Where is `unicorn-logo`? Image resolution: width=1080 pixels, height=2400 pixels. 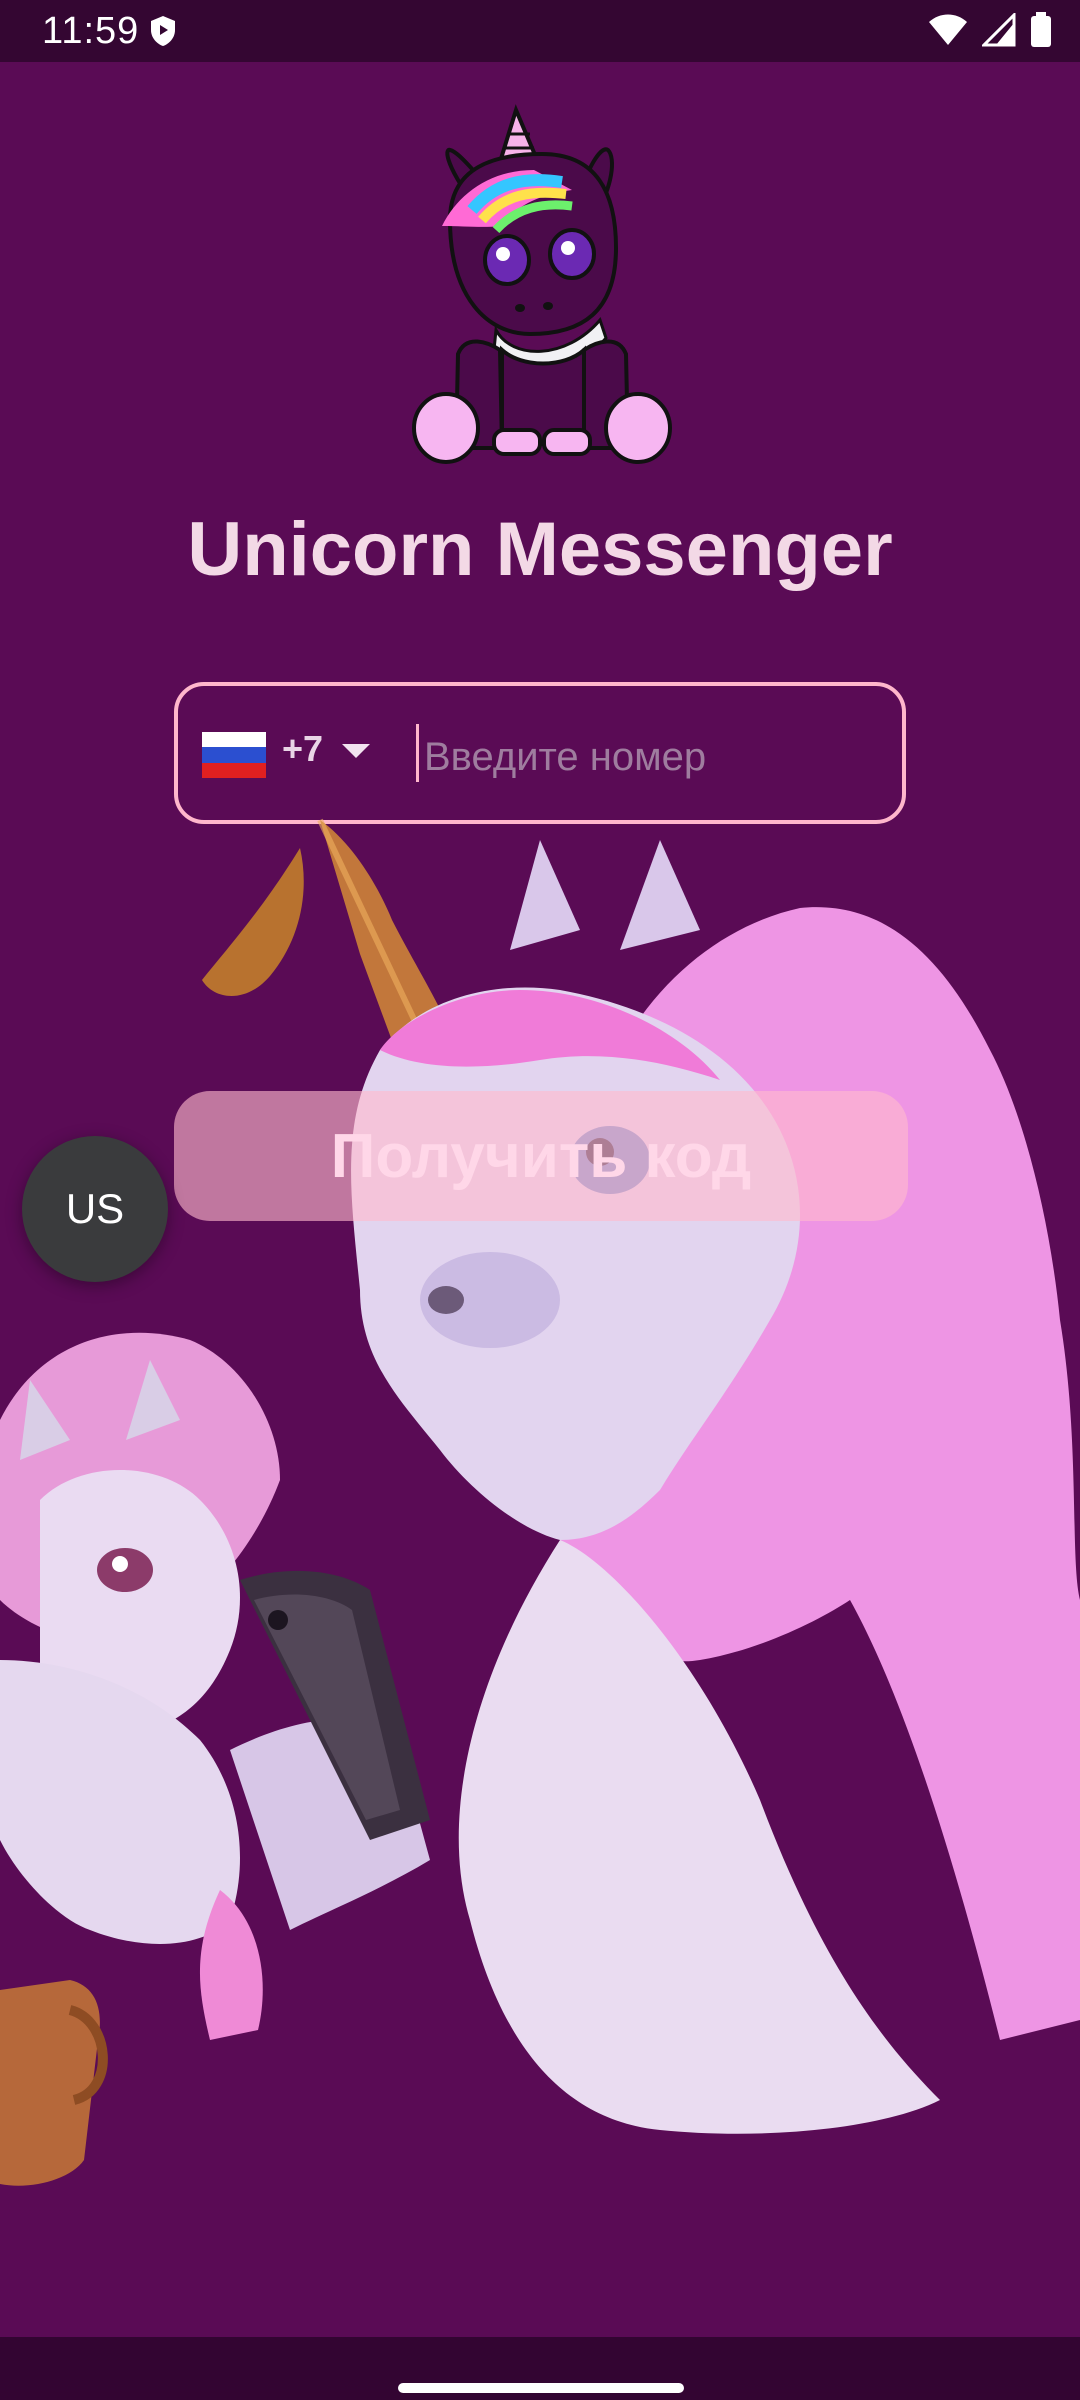
unicorn-logo is located at coordinates (542, 284).